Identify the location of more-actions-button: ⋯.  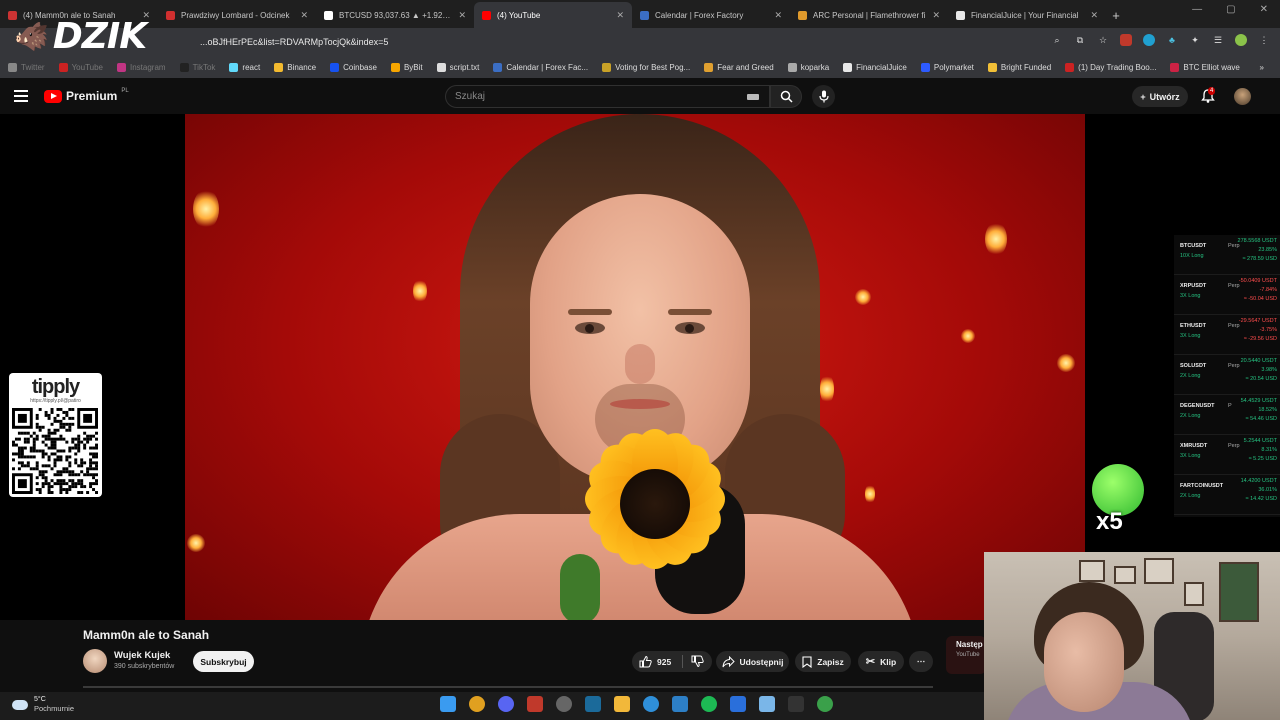
(921, 661).